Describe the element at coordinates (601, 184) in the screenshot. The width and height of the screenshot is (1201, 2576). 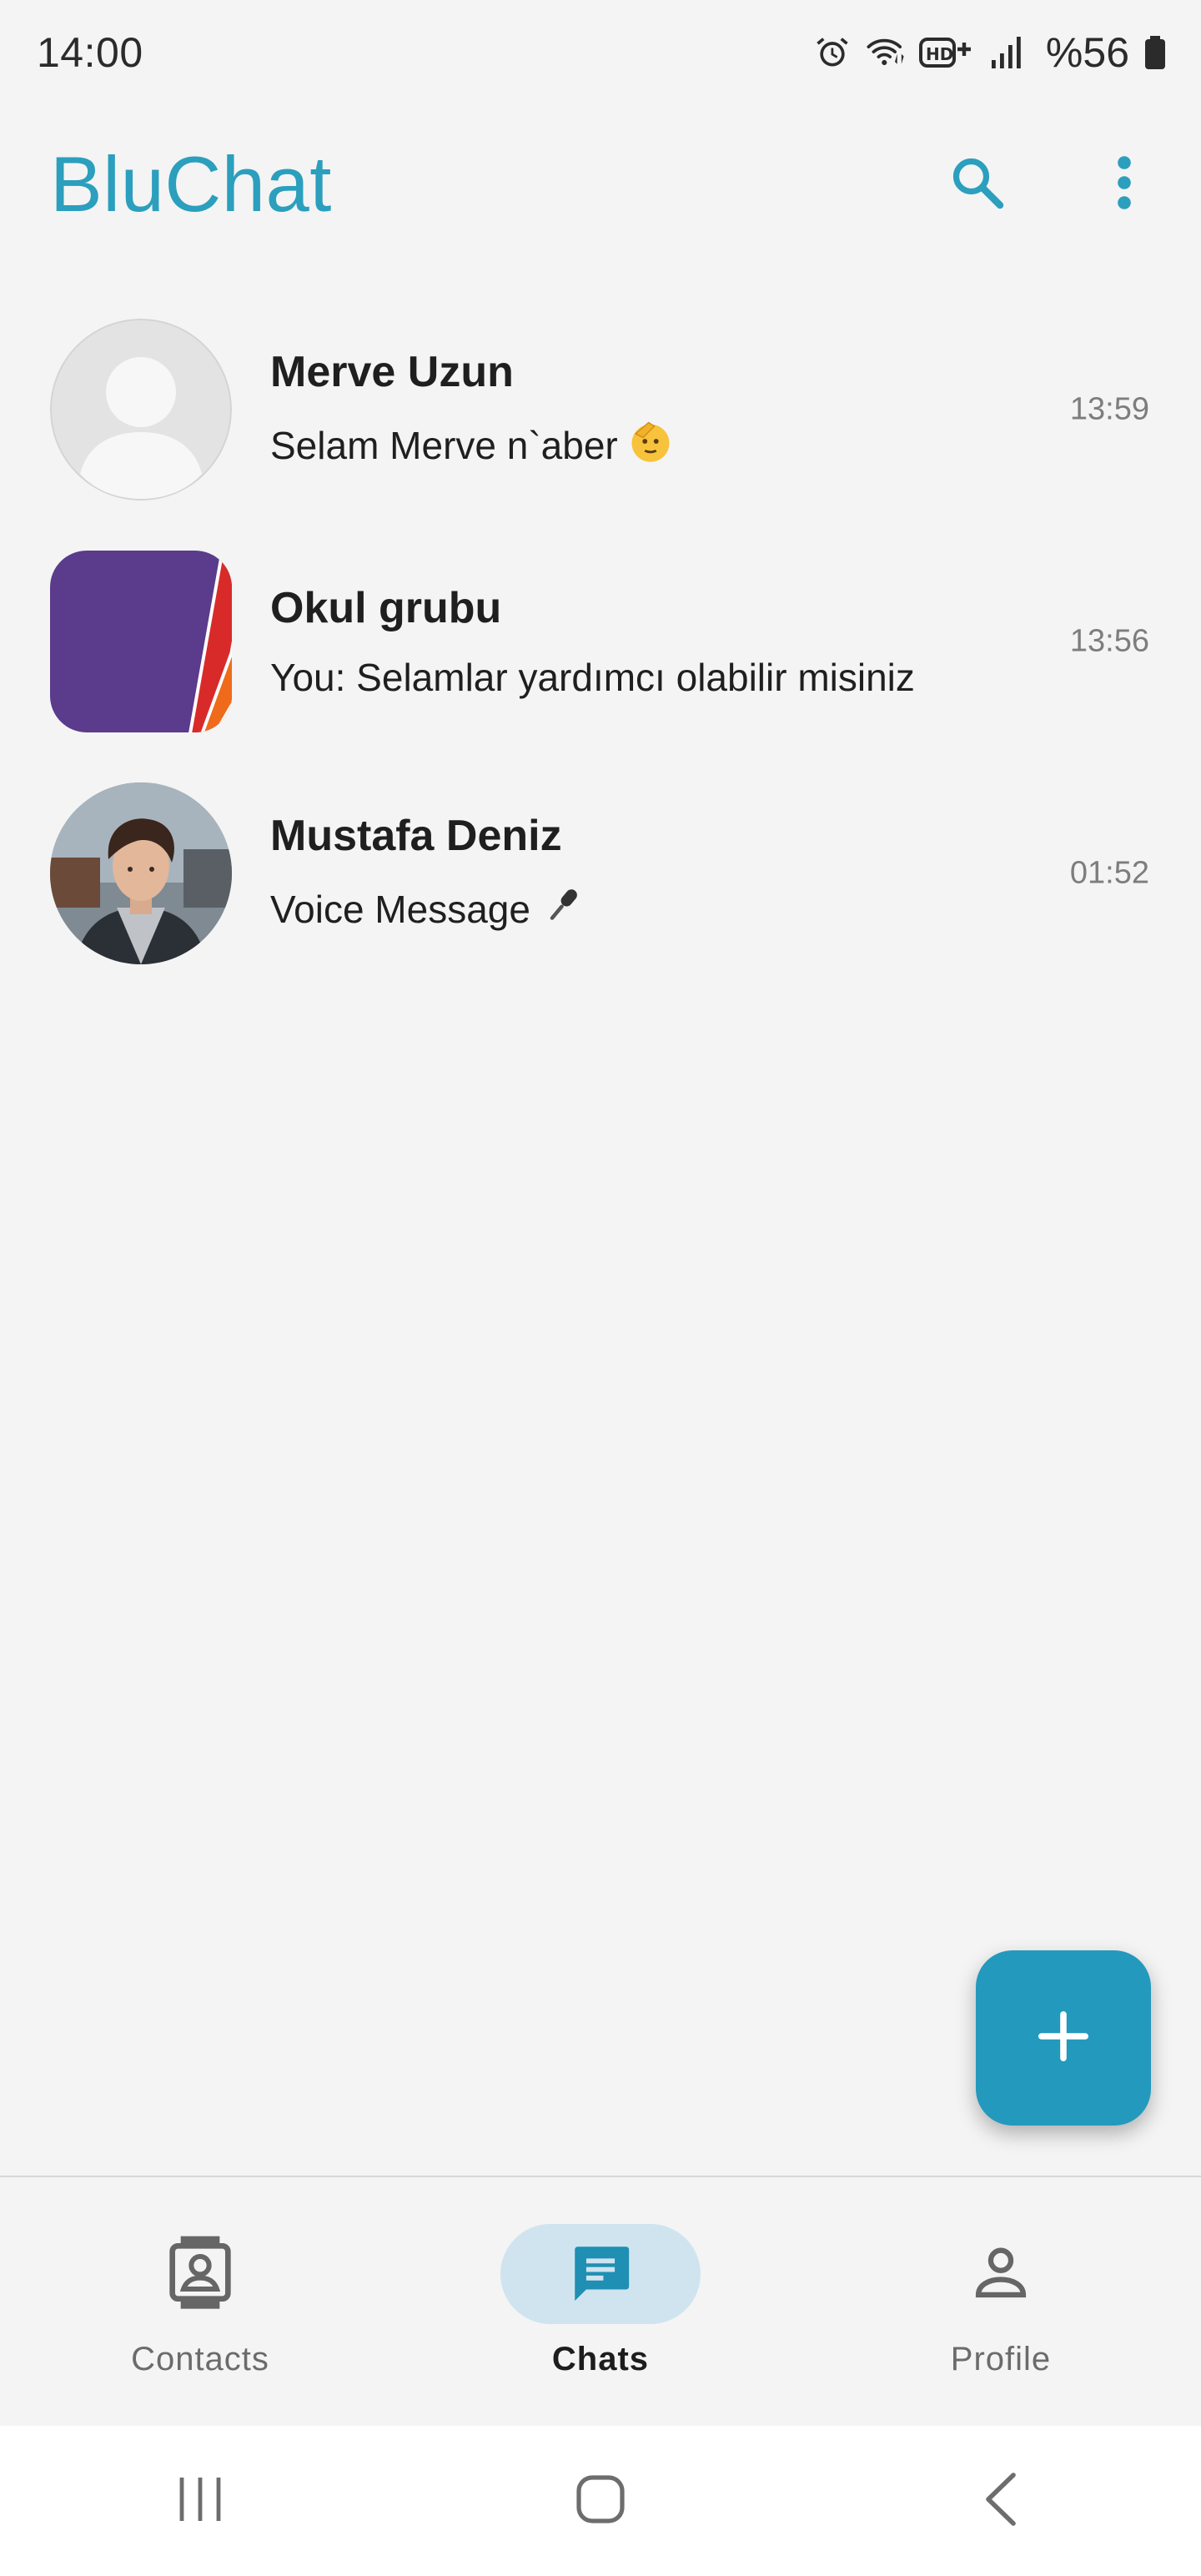
I see `app-bar: BluChat` at that location.